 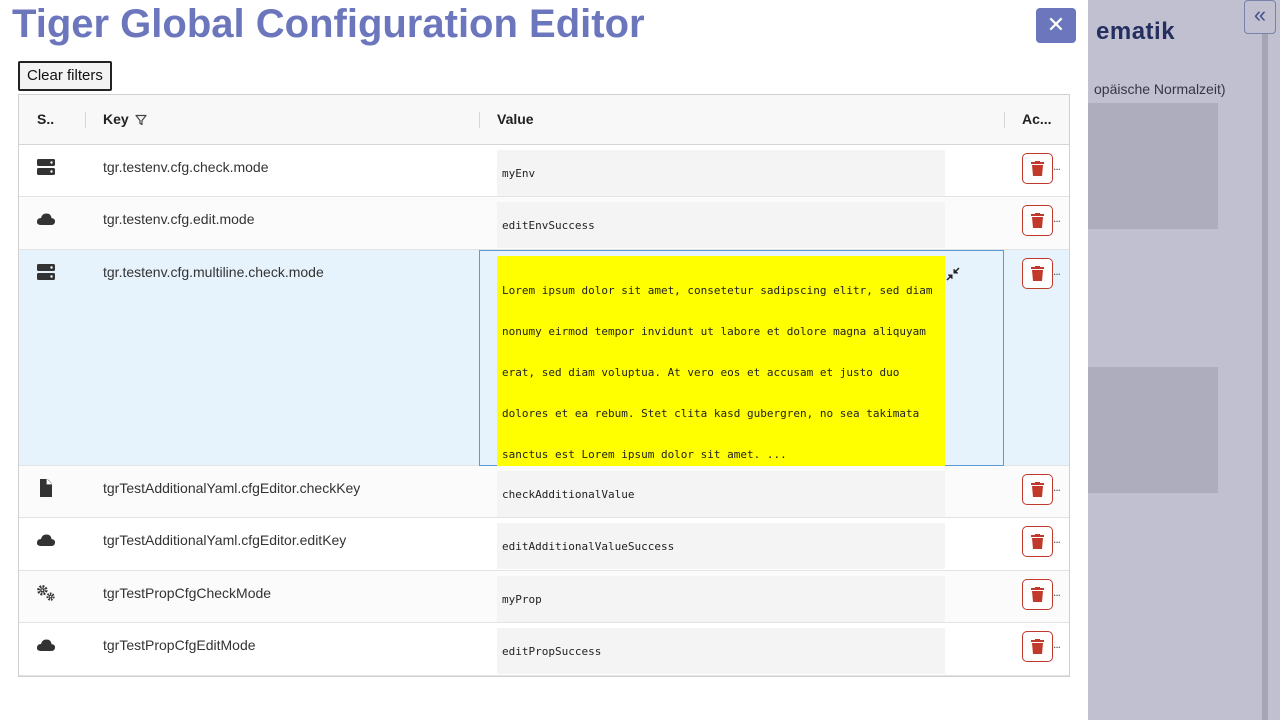 What do you see at coordinates (232, 488) in the screenshot?
I see `config-key: tgrTestAdditionalYaml.cfgEditor.checkKey` at bounding box center [232, 488].